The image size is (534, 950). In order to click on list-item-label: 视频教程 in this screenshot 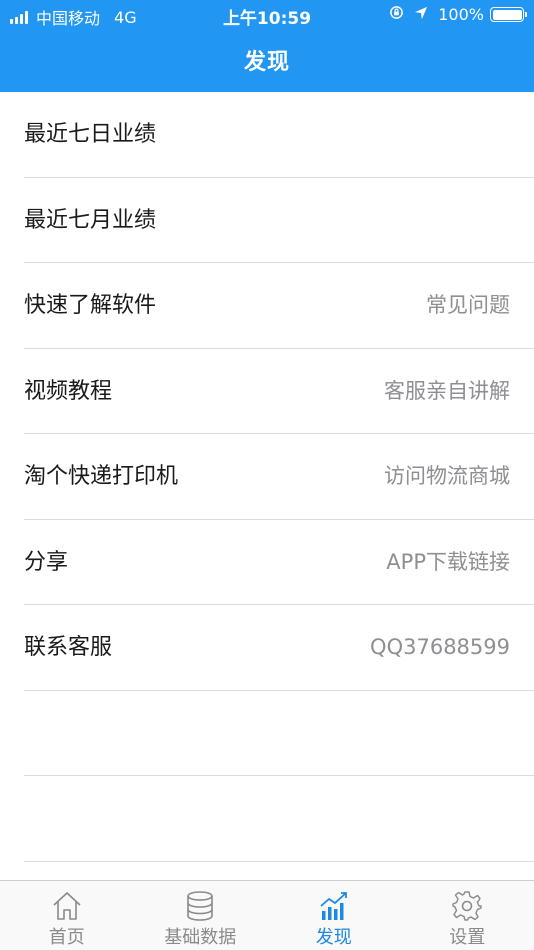, I will do `click(68, 391)`.